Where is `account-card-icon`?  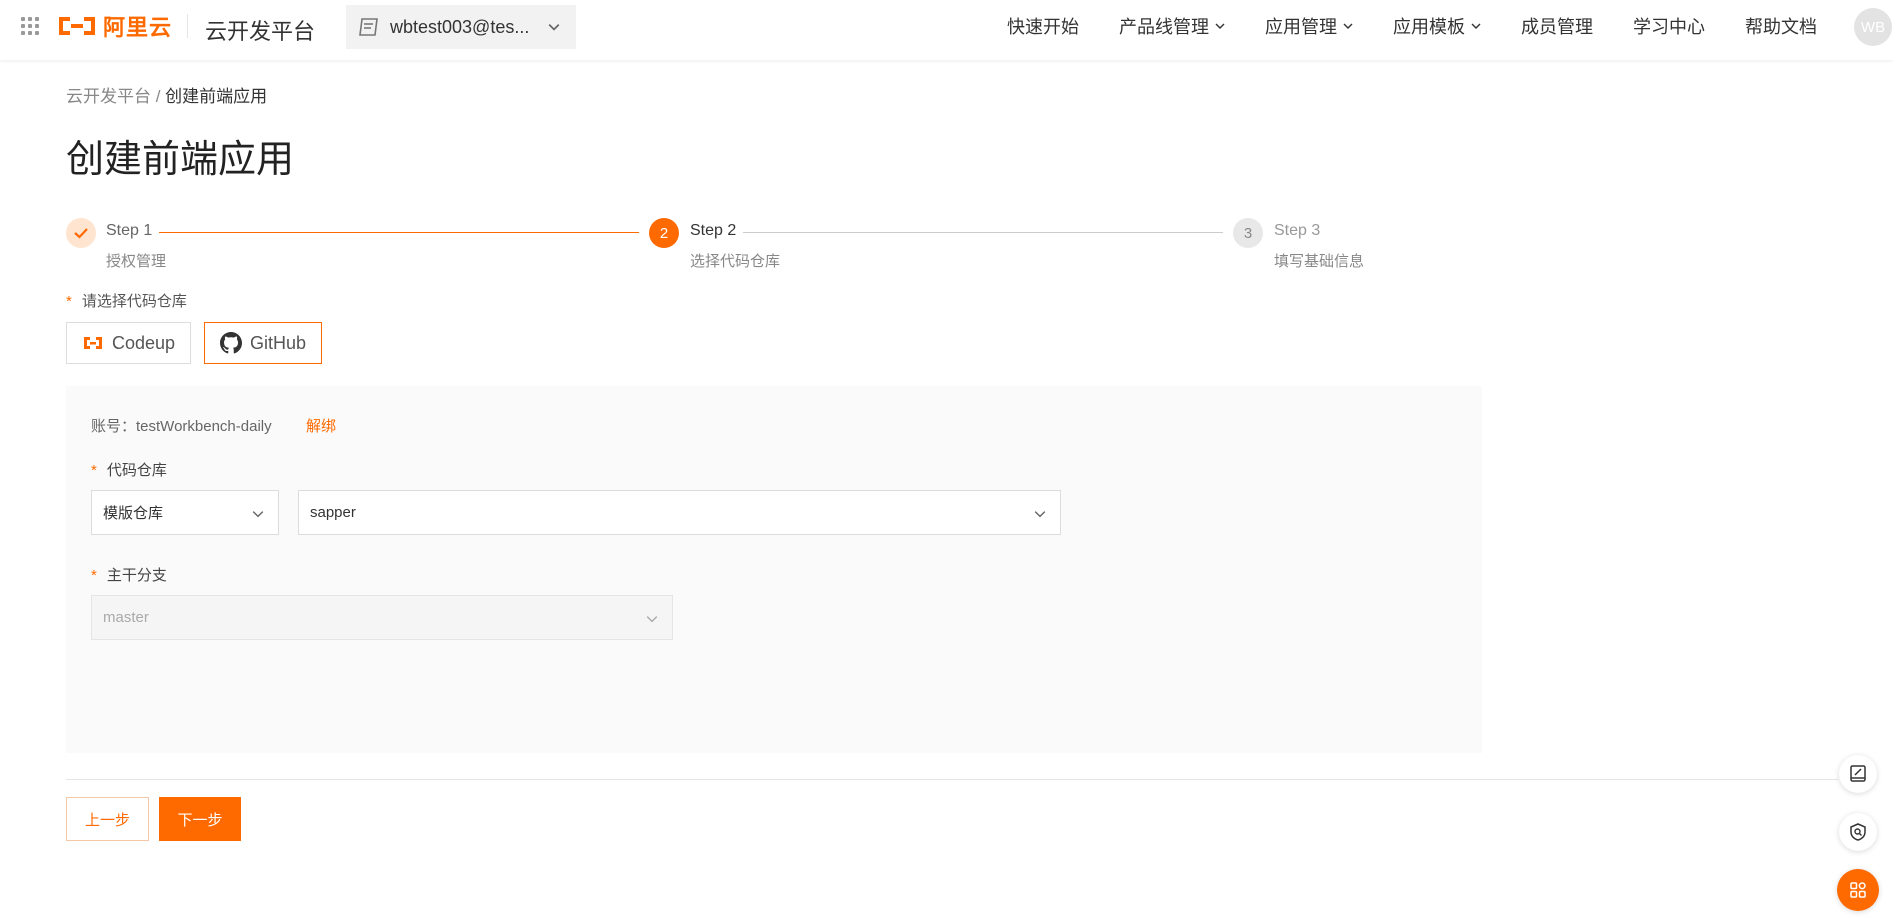 account-card-icon is located at coordinates (368, 27).